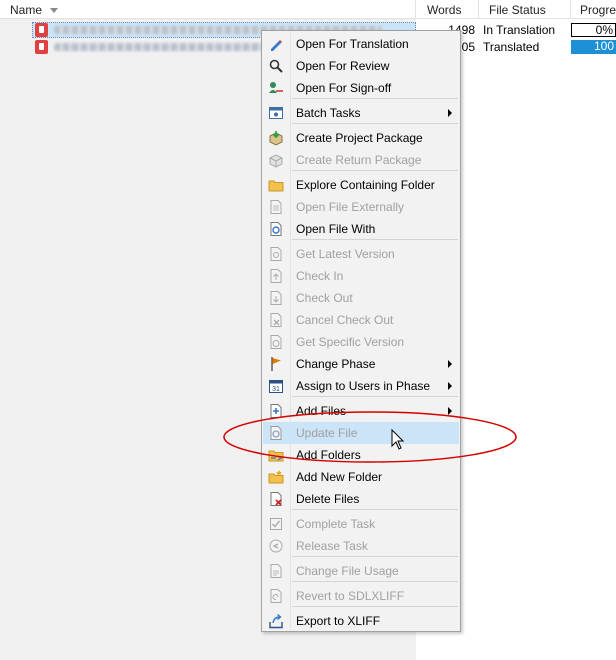 The image size is (616, 660). What do you see at coordinates (398, 439) in the screenshot?
I see `mouse-cursor-icon` at bounding box center [398, 439].